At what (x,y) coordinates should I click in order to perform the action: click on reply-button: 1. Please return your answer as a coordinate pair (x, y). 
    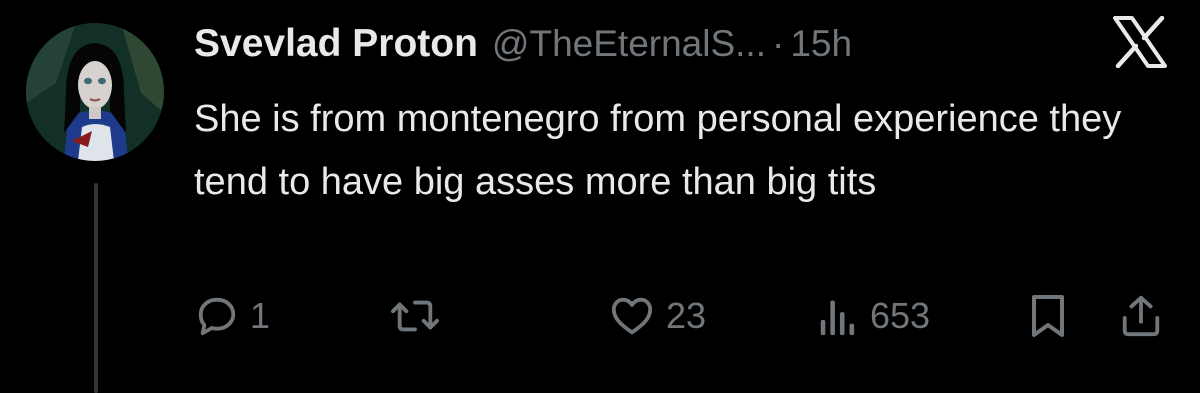
    Looking at the image, I should click on (232, 316).